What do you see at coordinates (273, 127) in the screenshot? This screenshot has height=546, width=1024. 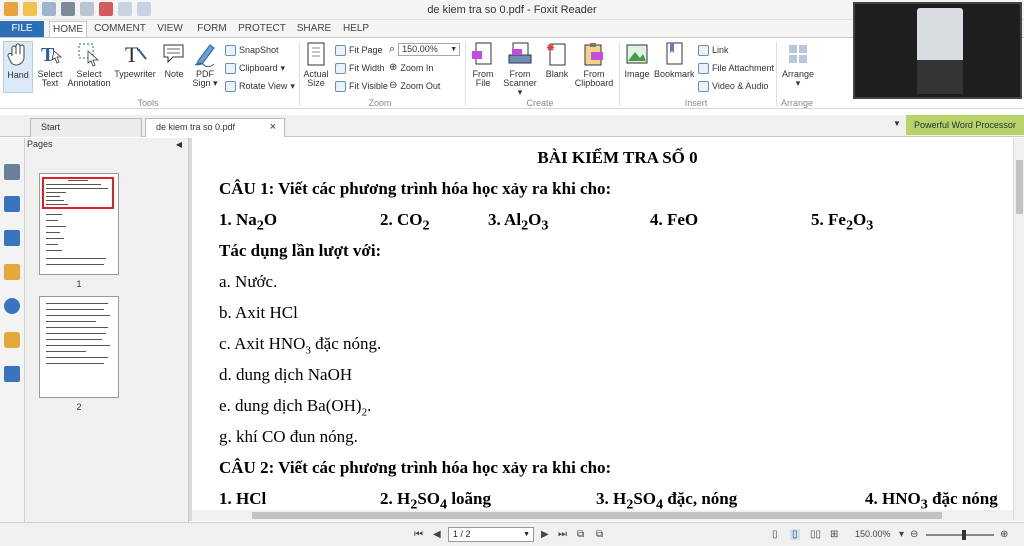 I see `close-tab-icon: ×` at bounding box center [273, 127].